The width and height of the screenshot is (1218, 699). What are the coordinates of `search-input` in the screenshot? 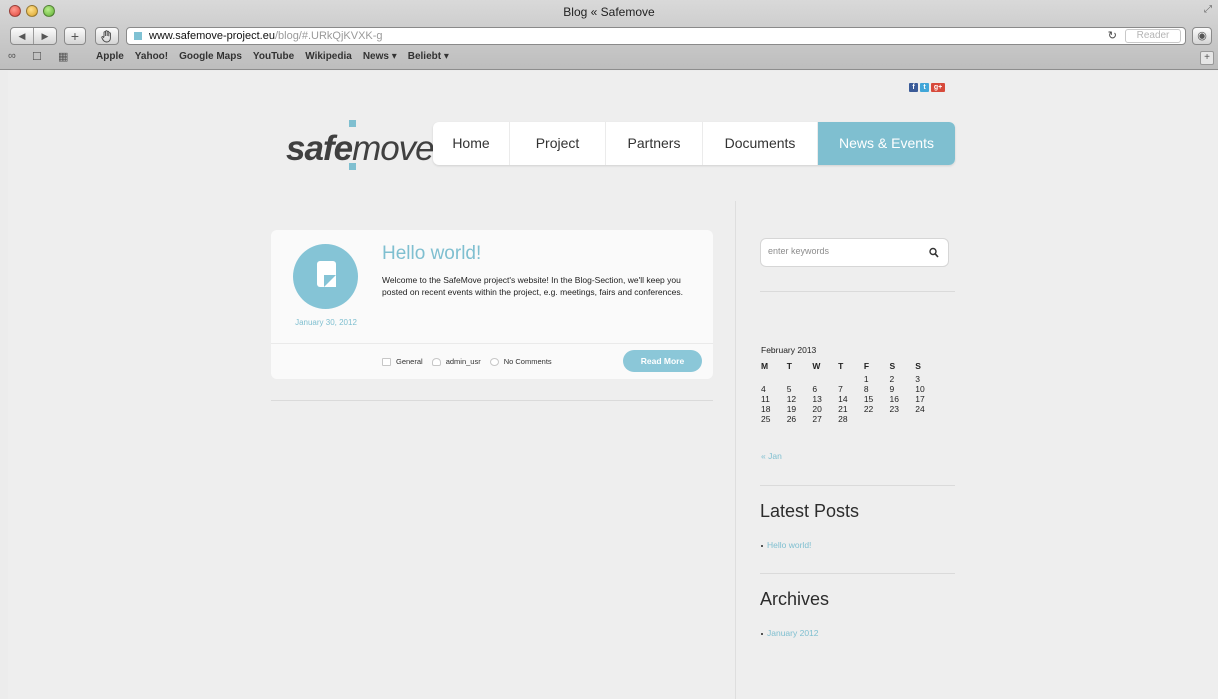 It's located at (843, 251).